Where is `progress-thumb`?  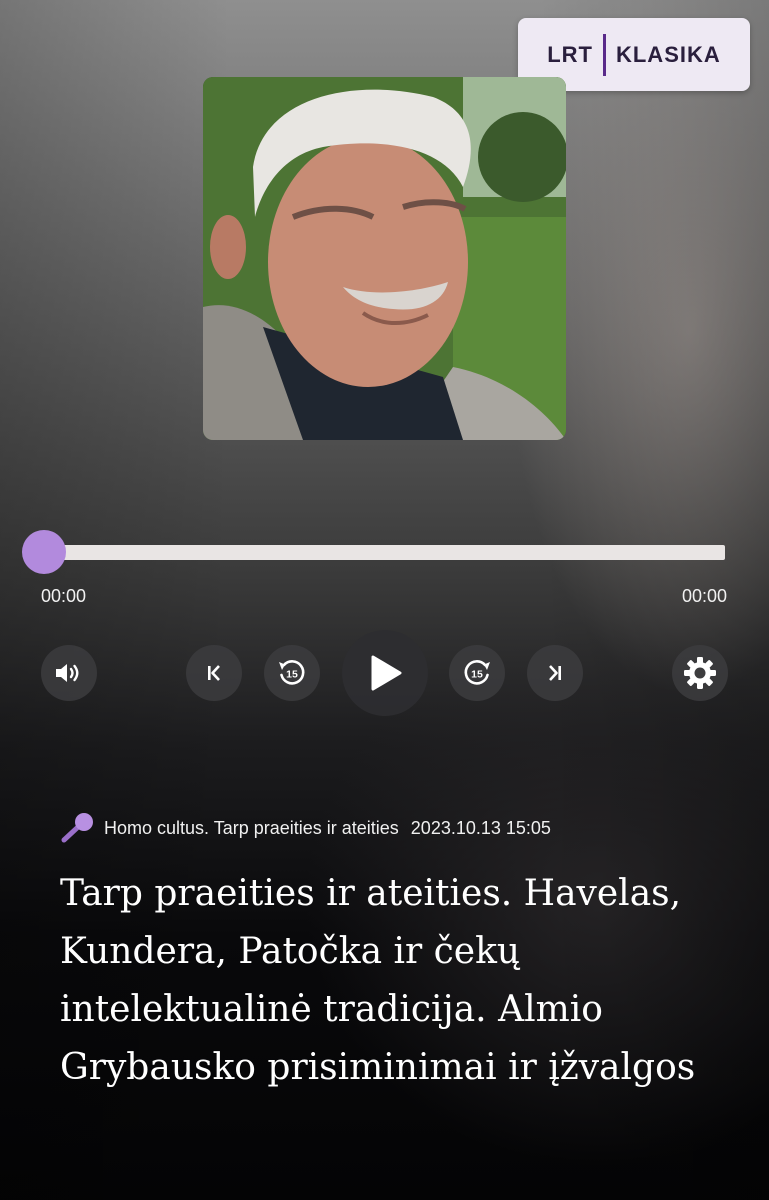 progress-thumb is located at coordinates (44, 552).